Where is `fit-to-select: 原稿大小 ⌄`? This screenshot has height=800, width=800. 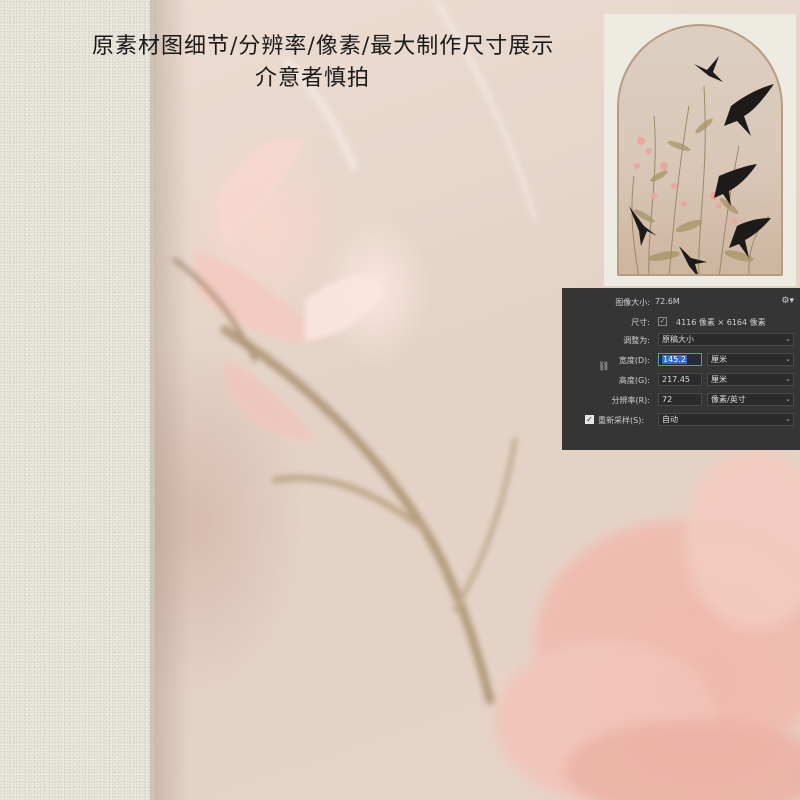
fit-to-select: 原稿大小 ⌄ is located at coordinates (726, 339).